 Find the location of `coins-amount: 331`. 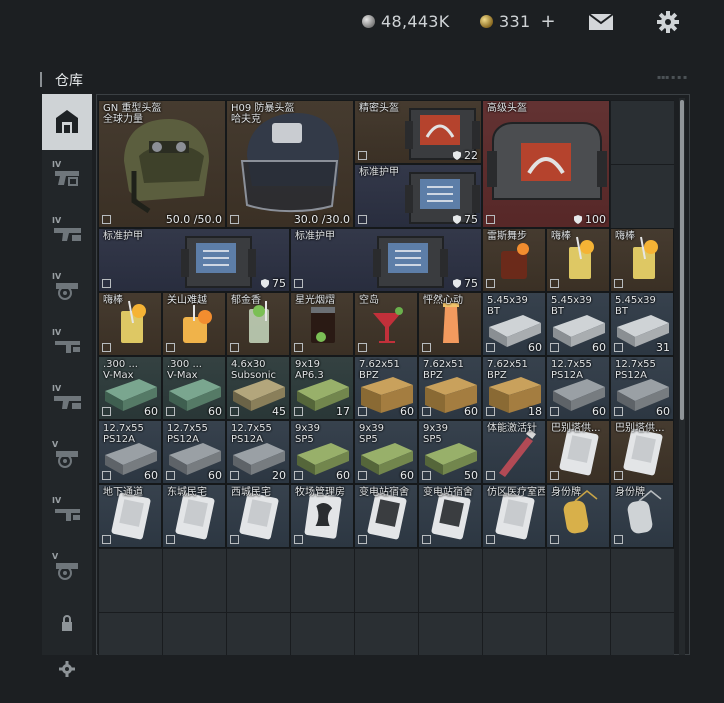

coins-amount: 331 is located at coordinates (515, 21).